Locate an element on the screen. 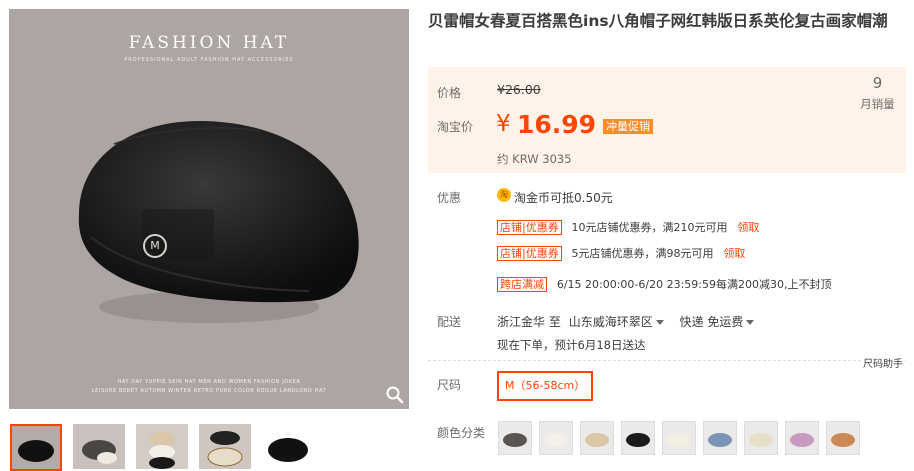 The width and height of the screenshot is (914, 471). coin-deduction-text: 淘金币可抵0.50元 is located at coordinates (563, 198).